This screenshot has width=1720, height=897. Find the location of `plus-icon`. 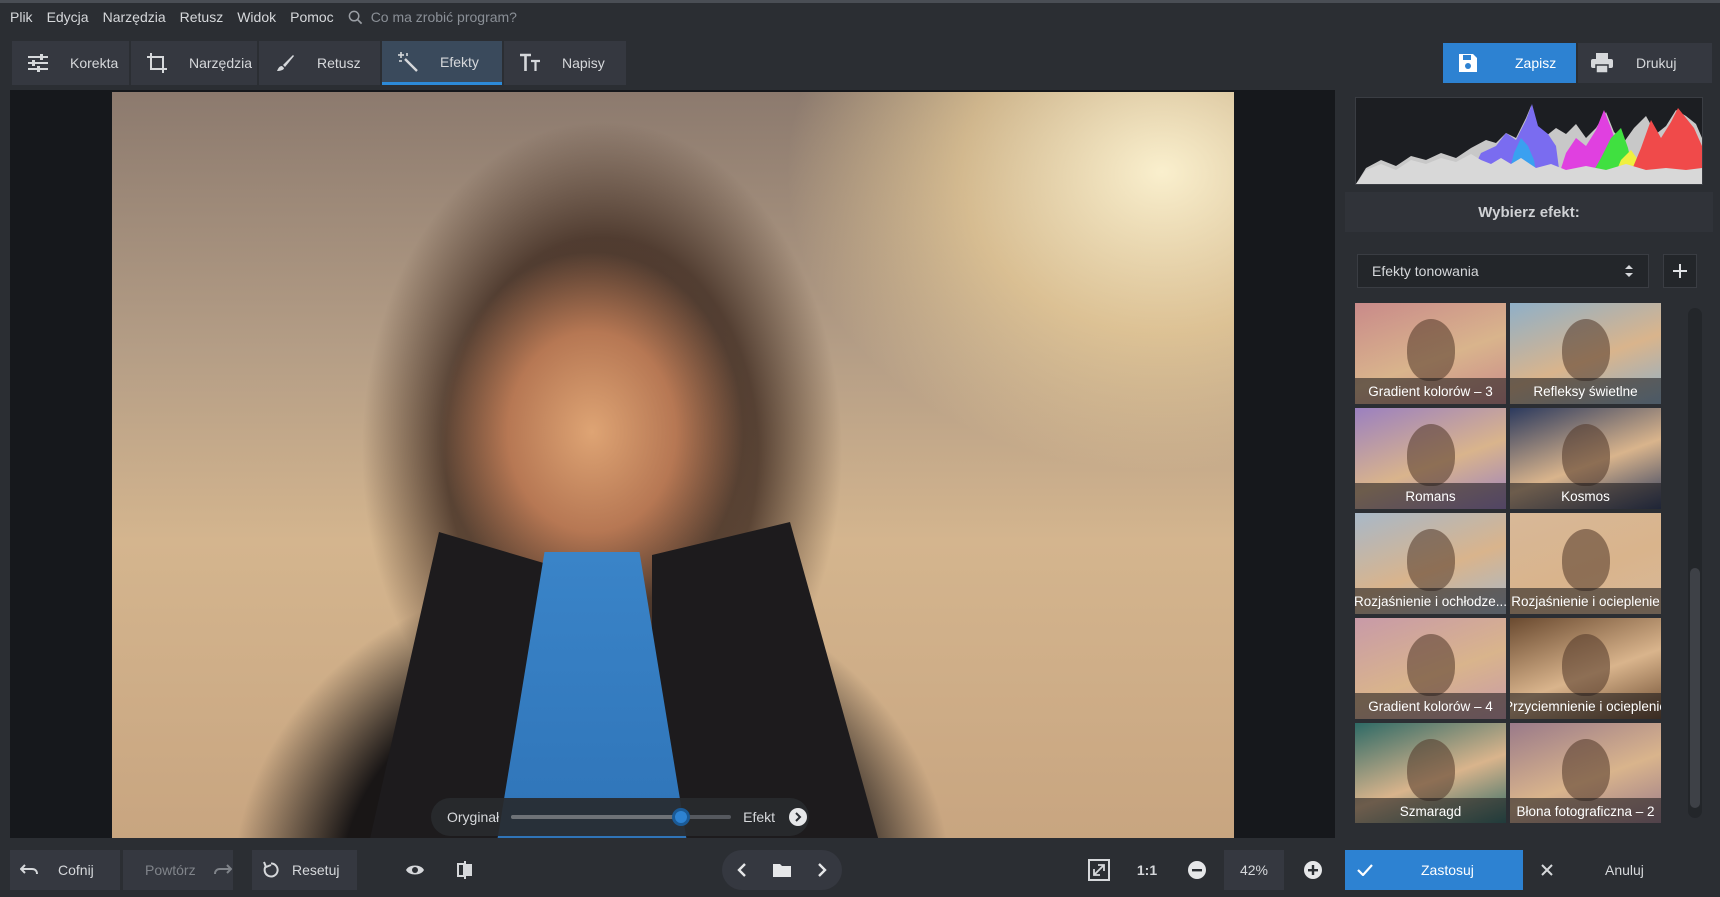

plus-icon is located at coordinates (1680, 271).